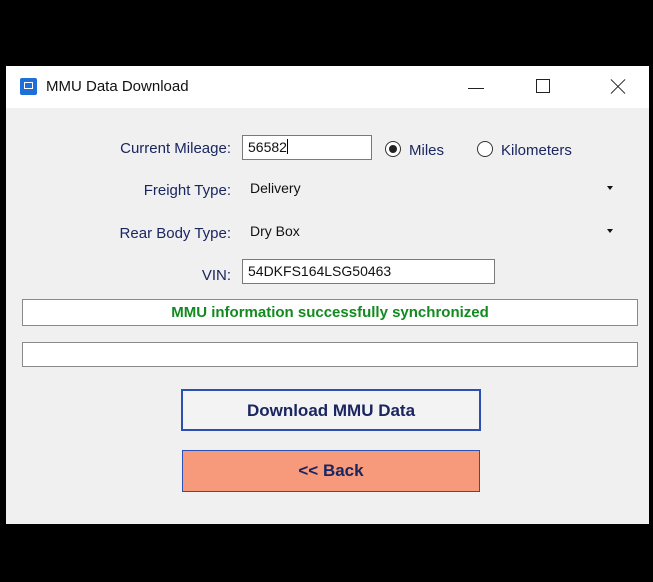  What do you see at coordinates (485, 149) in the screenshot?
I see `kilometers-radio` at bounding box center [485, 149].